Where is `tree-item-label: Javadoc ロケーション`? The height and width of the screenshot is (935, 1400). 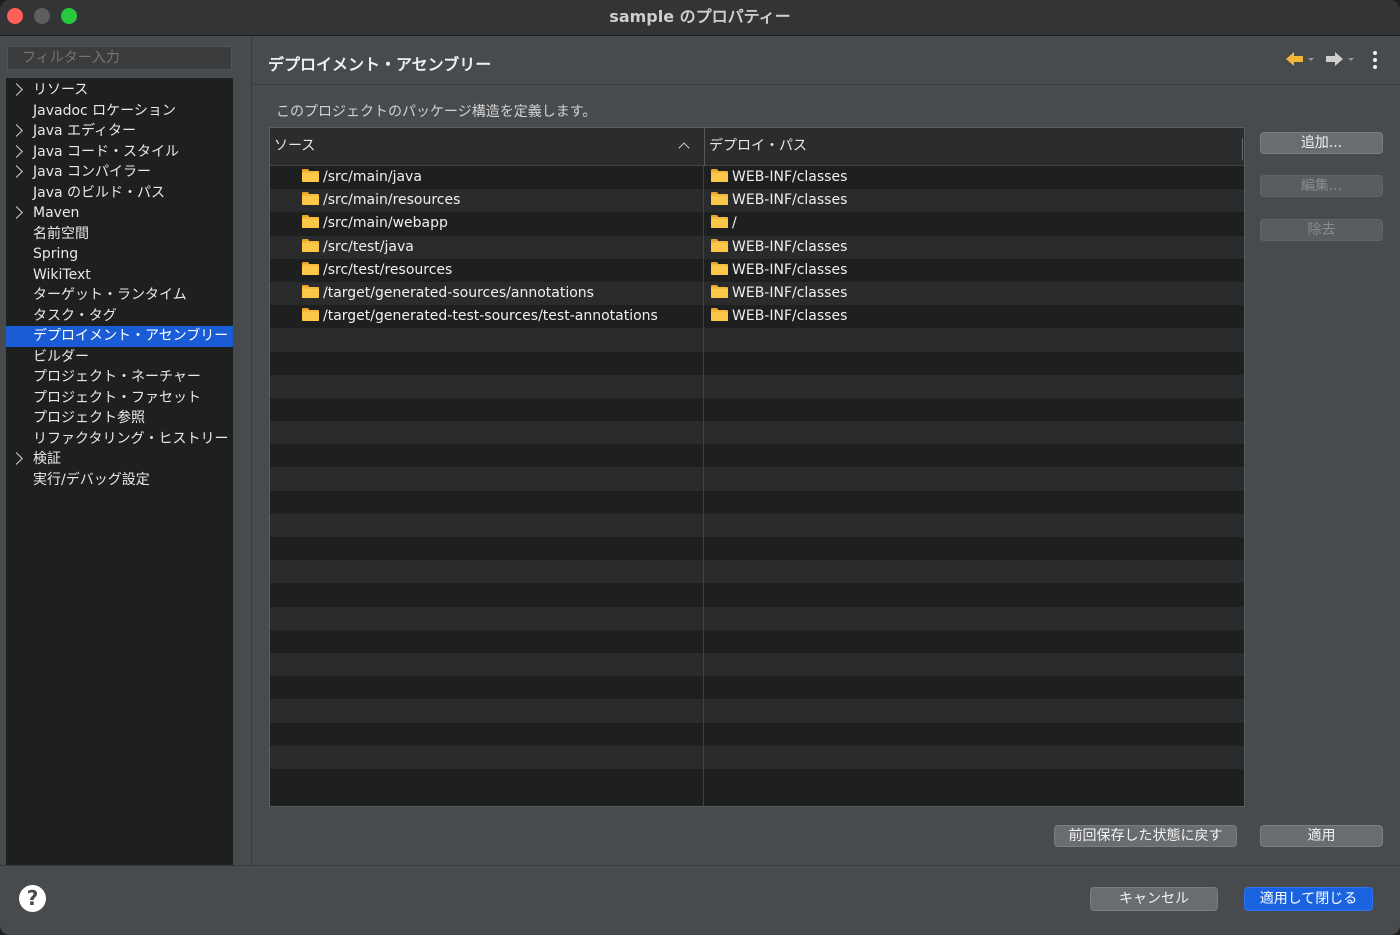 tree-item-label: Javadoc ロケーション is located at coordinates (104, 110).